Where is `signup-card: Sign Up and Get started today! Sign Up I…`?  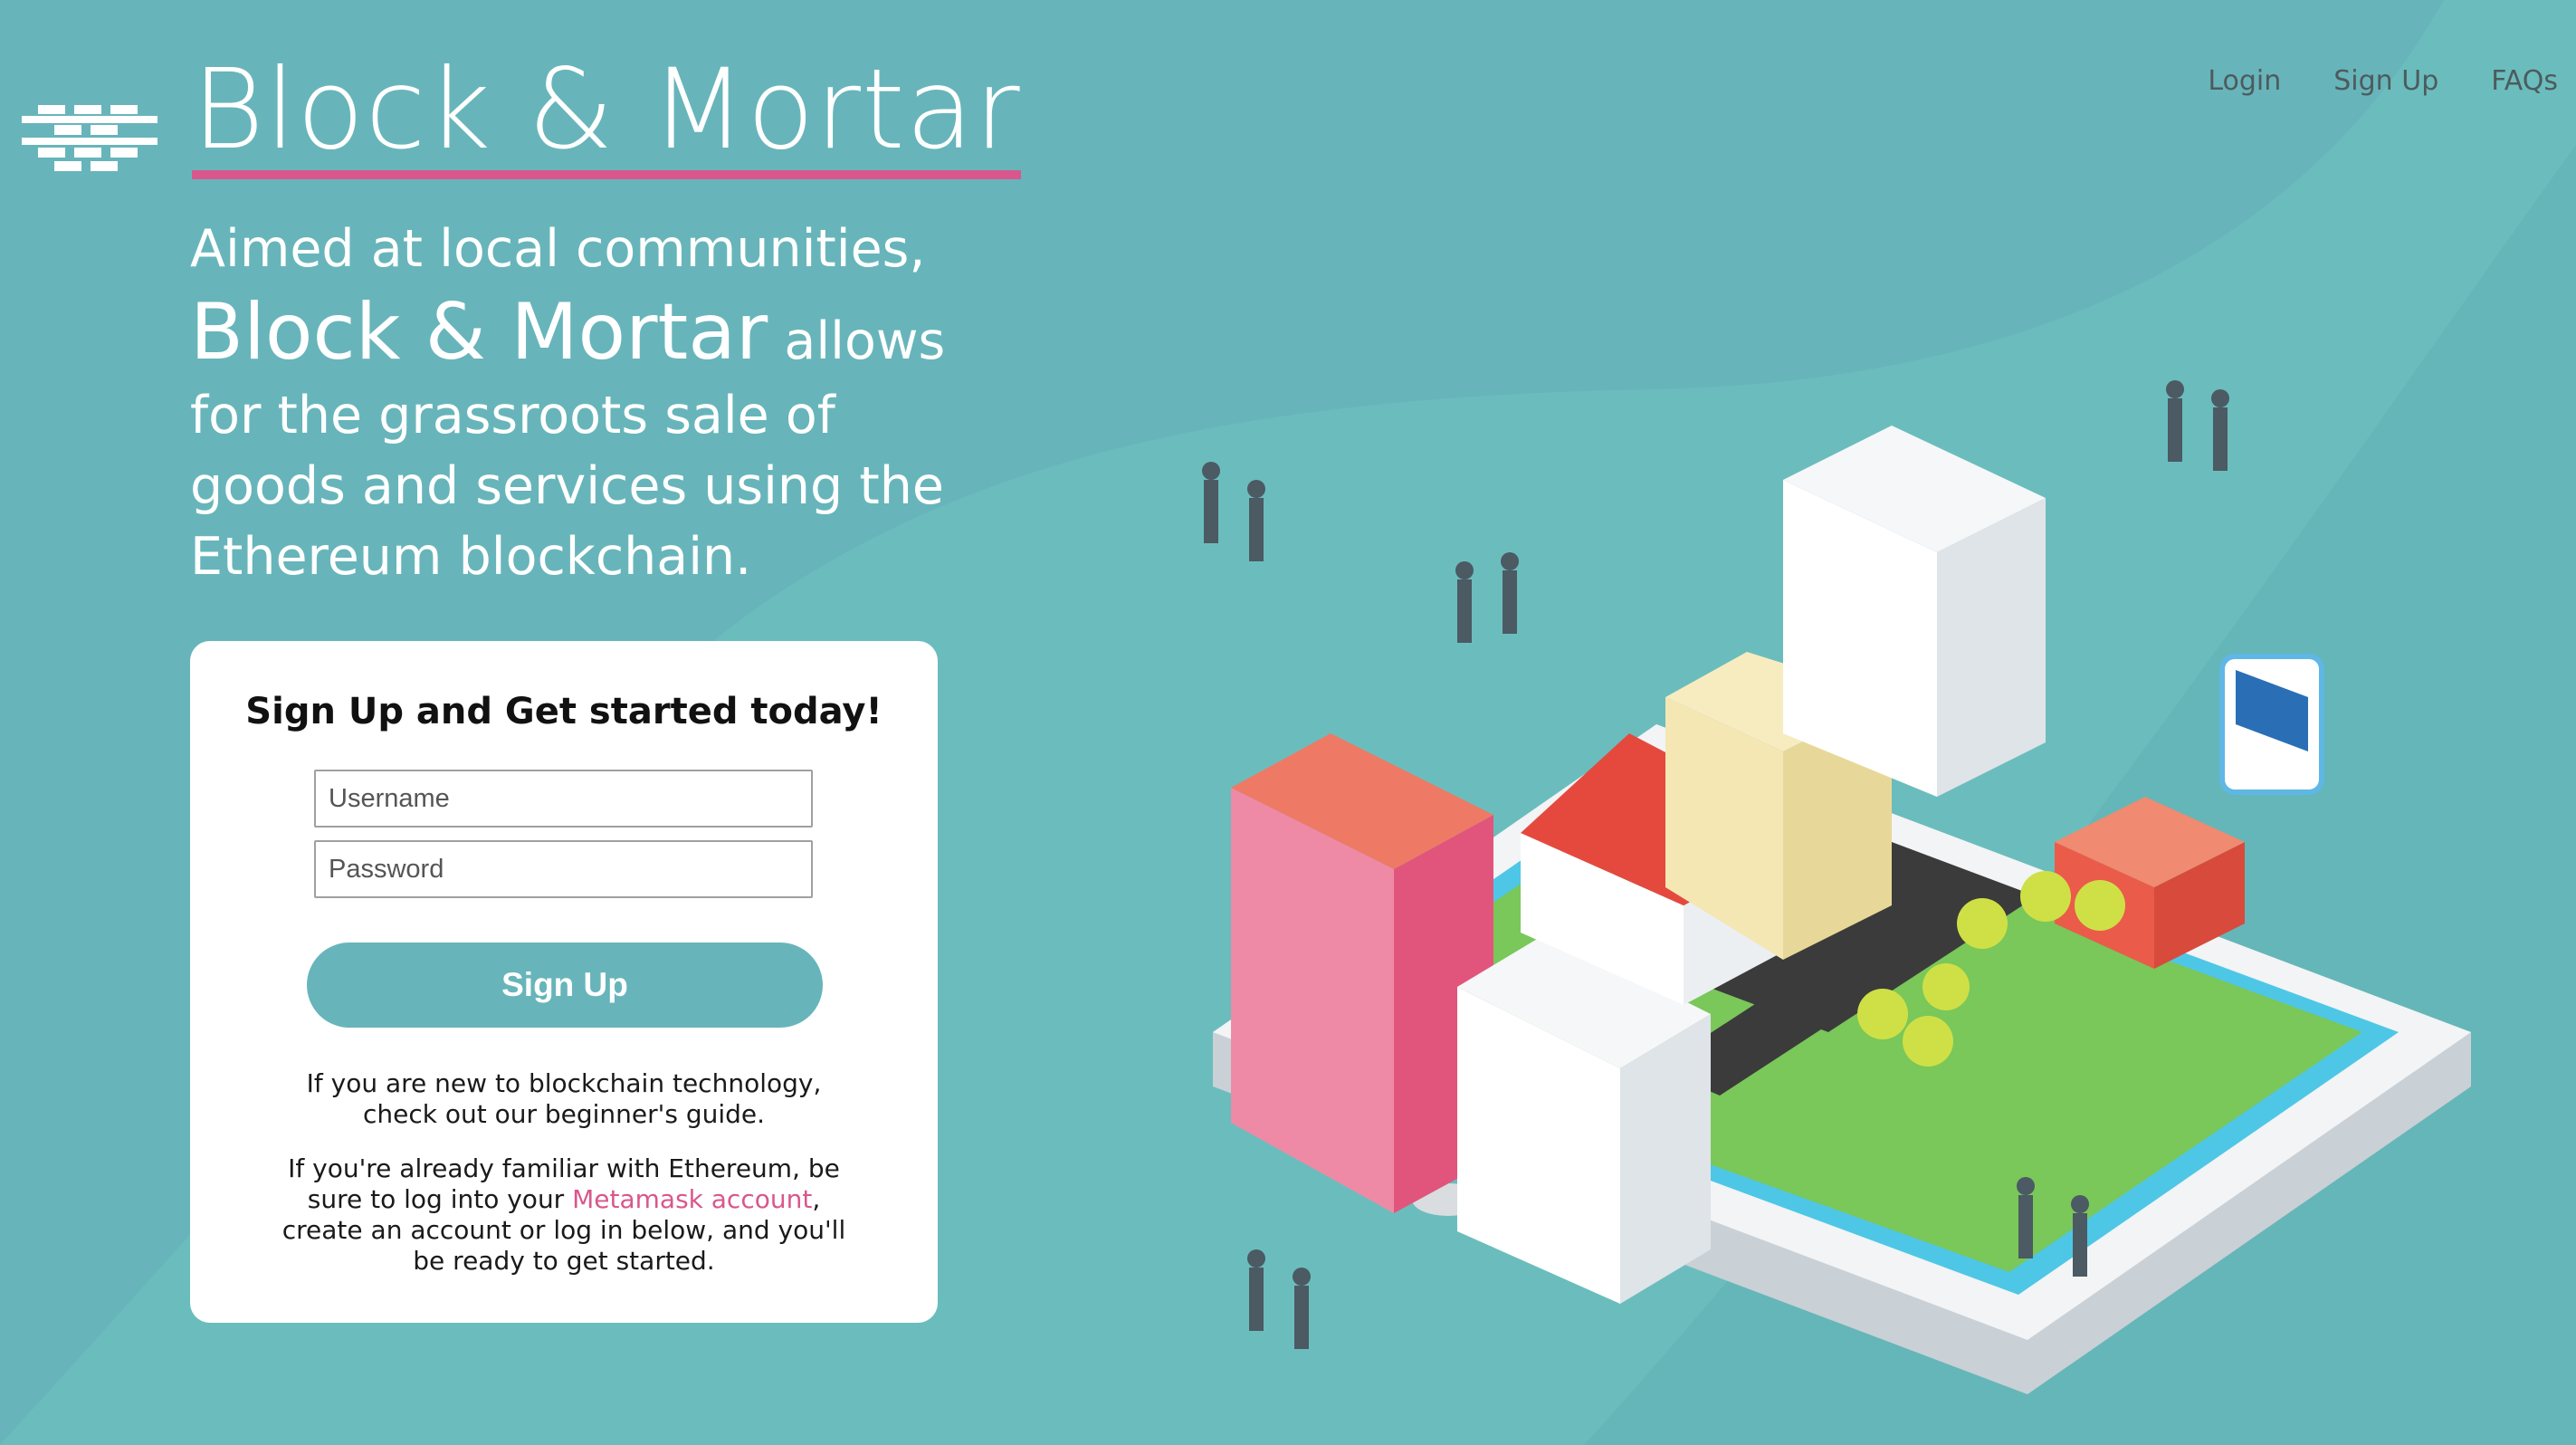 signup-card: Sign Up and Get started today! Sign Up I… is located at coordinates (564, 982).